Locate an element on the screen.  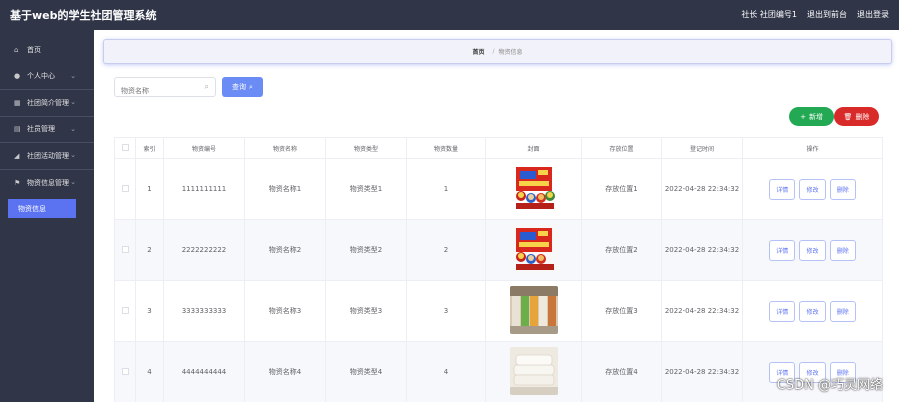
breadcrumb-current: 物资信息 is located at coordinates (510, 52).